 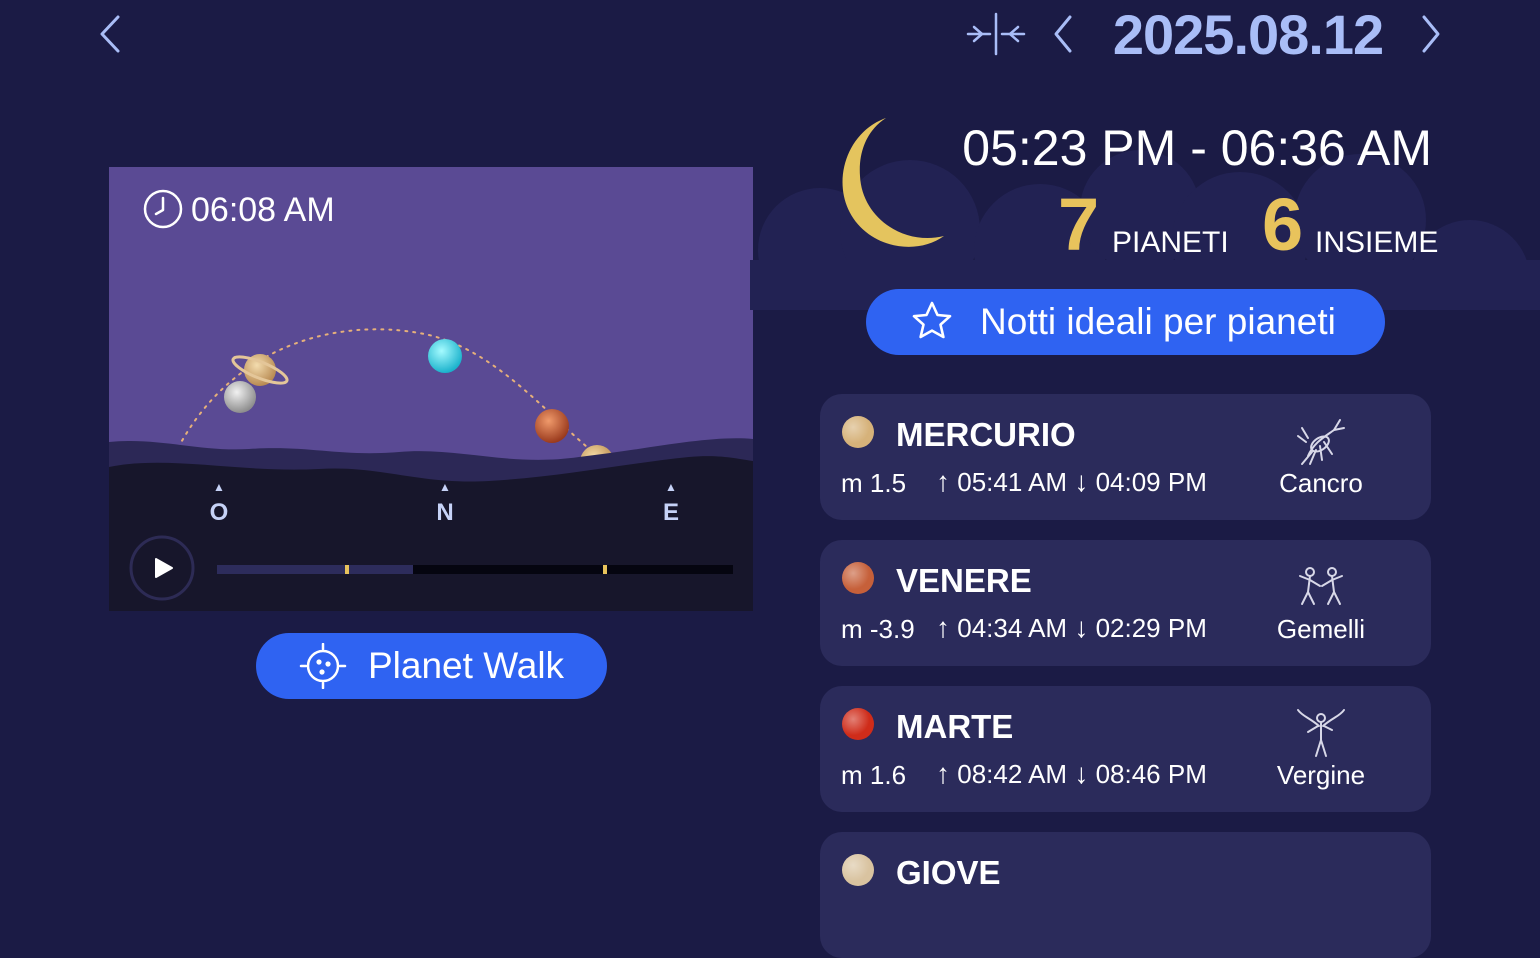 What do you see at coordinates (323, 666) in the screenshot?
I see `target-icon` at bounding box center [323, 666].